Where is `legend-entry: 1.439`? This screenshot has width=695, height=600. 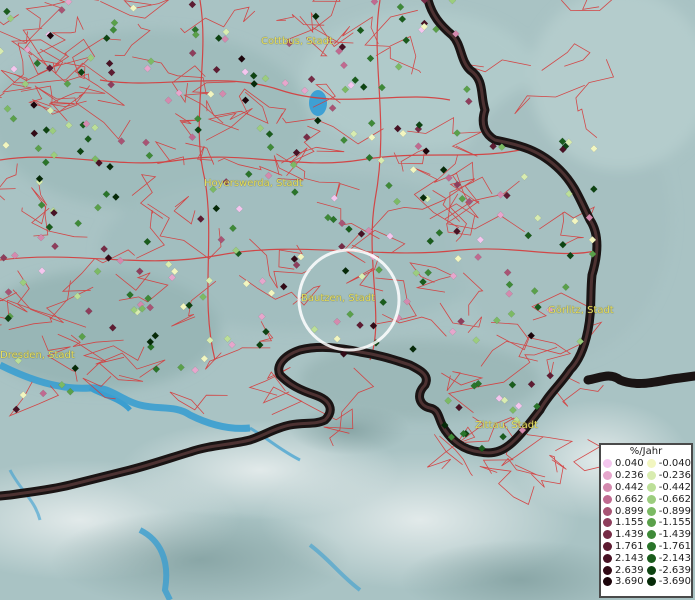
legend-entry: 1.439 is located at coordinates (625, 535).